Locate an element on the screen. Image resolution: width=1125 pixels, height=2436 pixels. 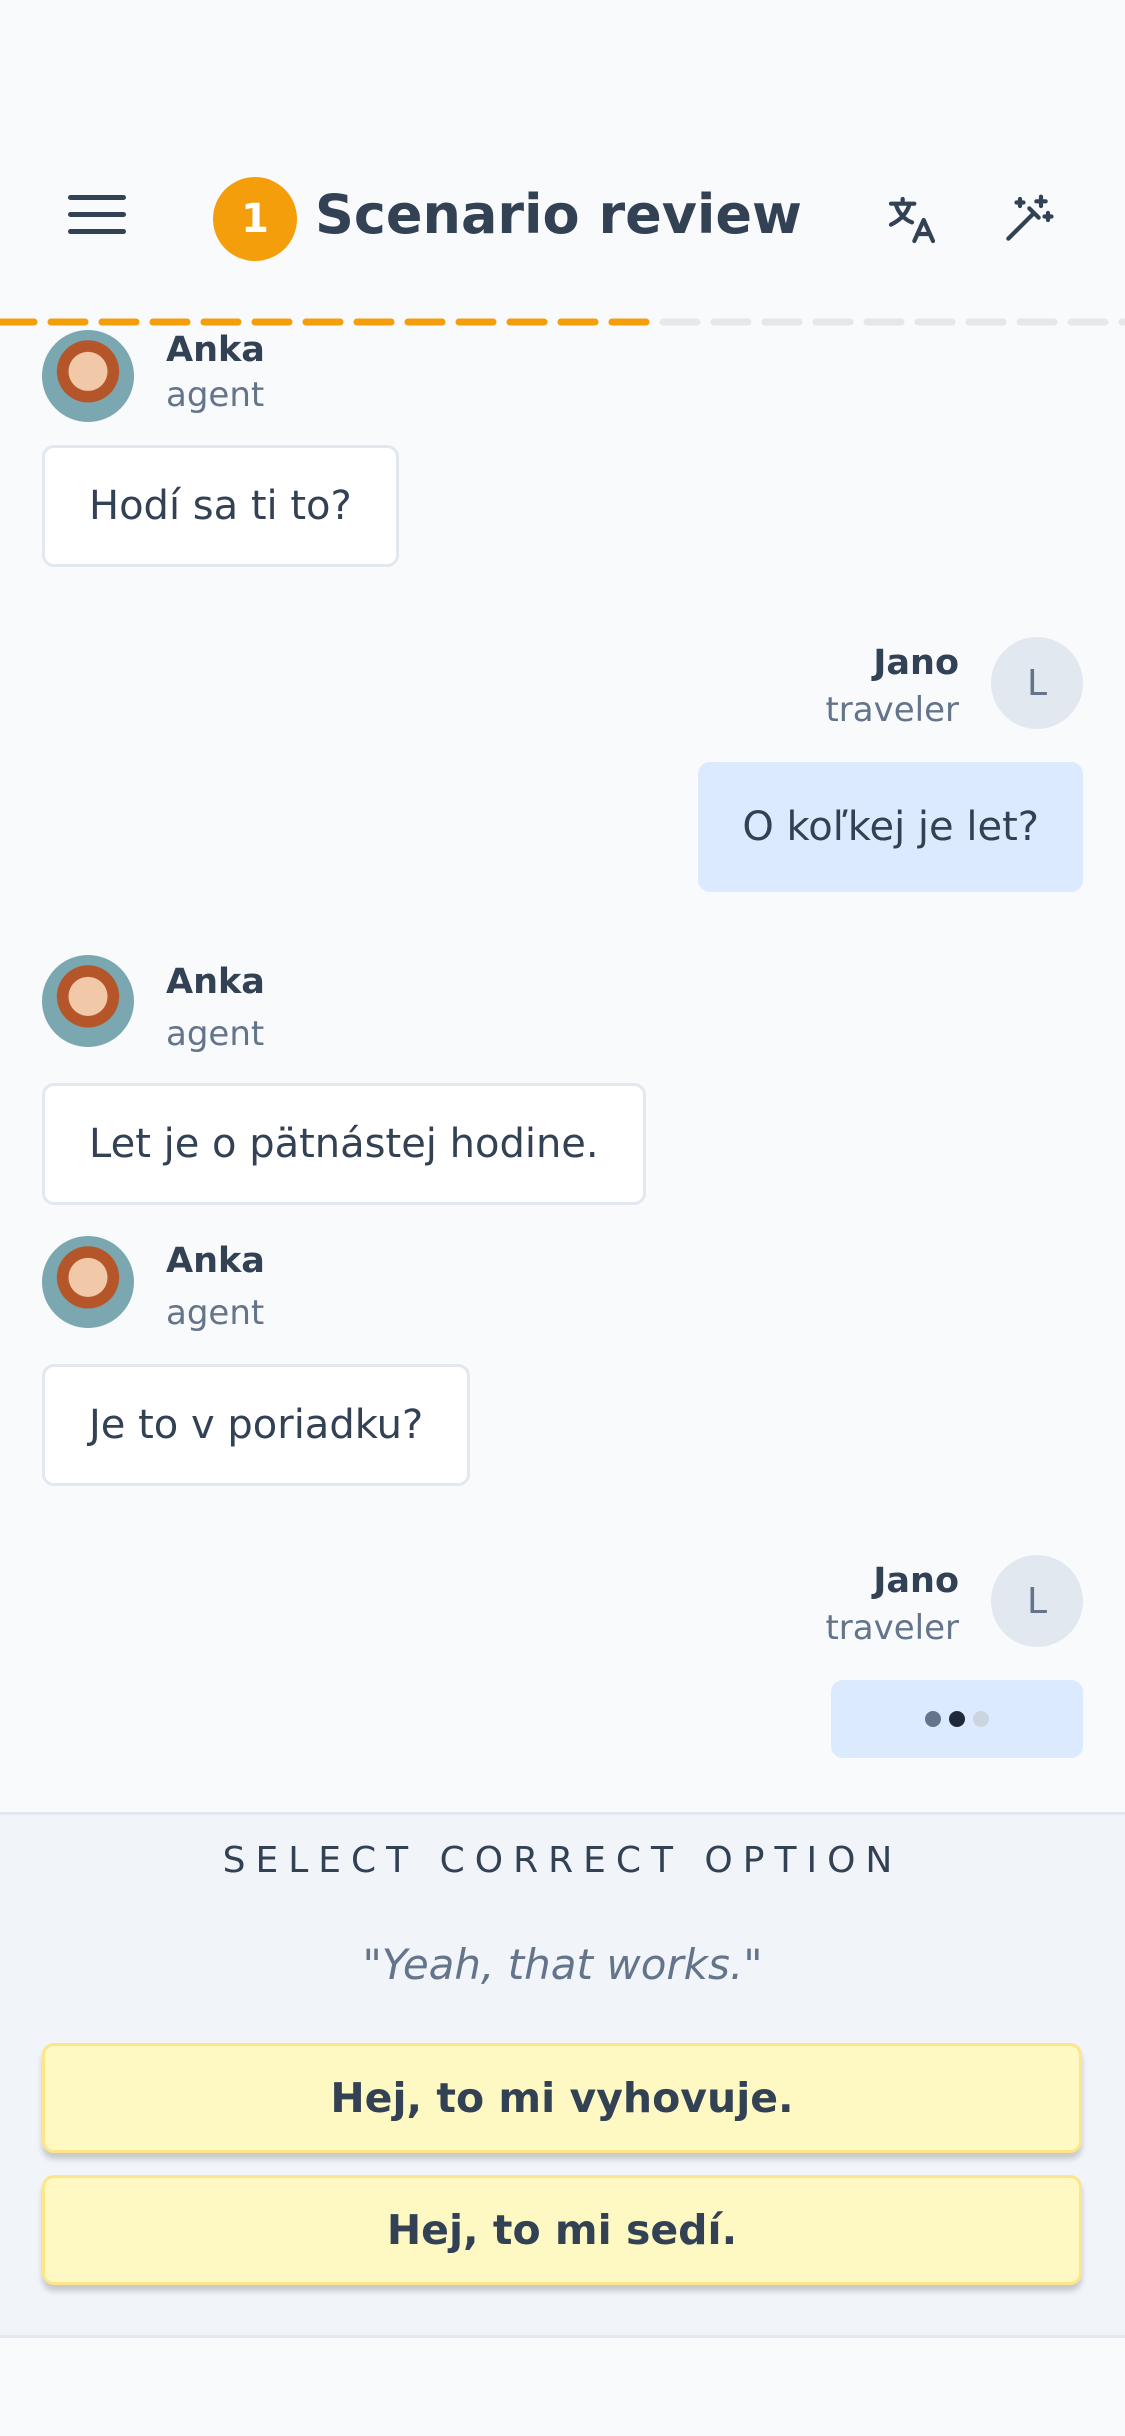
option-button: Hej, to mi vyhovuje. is located at coordinates (562, 2098).